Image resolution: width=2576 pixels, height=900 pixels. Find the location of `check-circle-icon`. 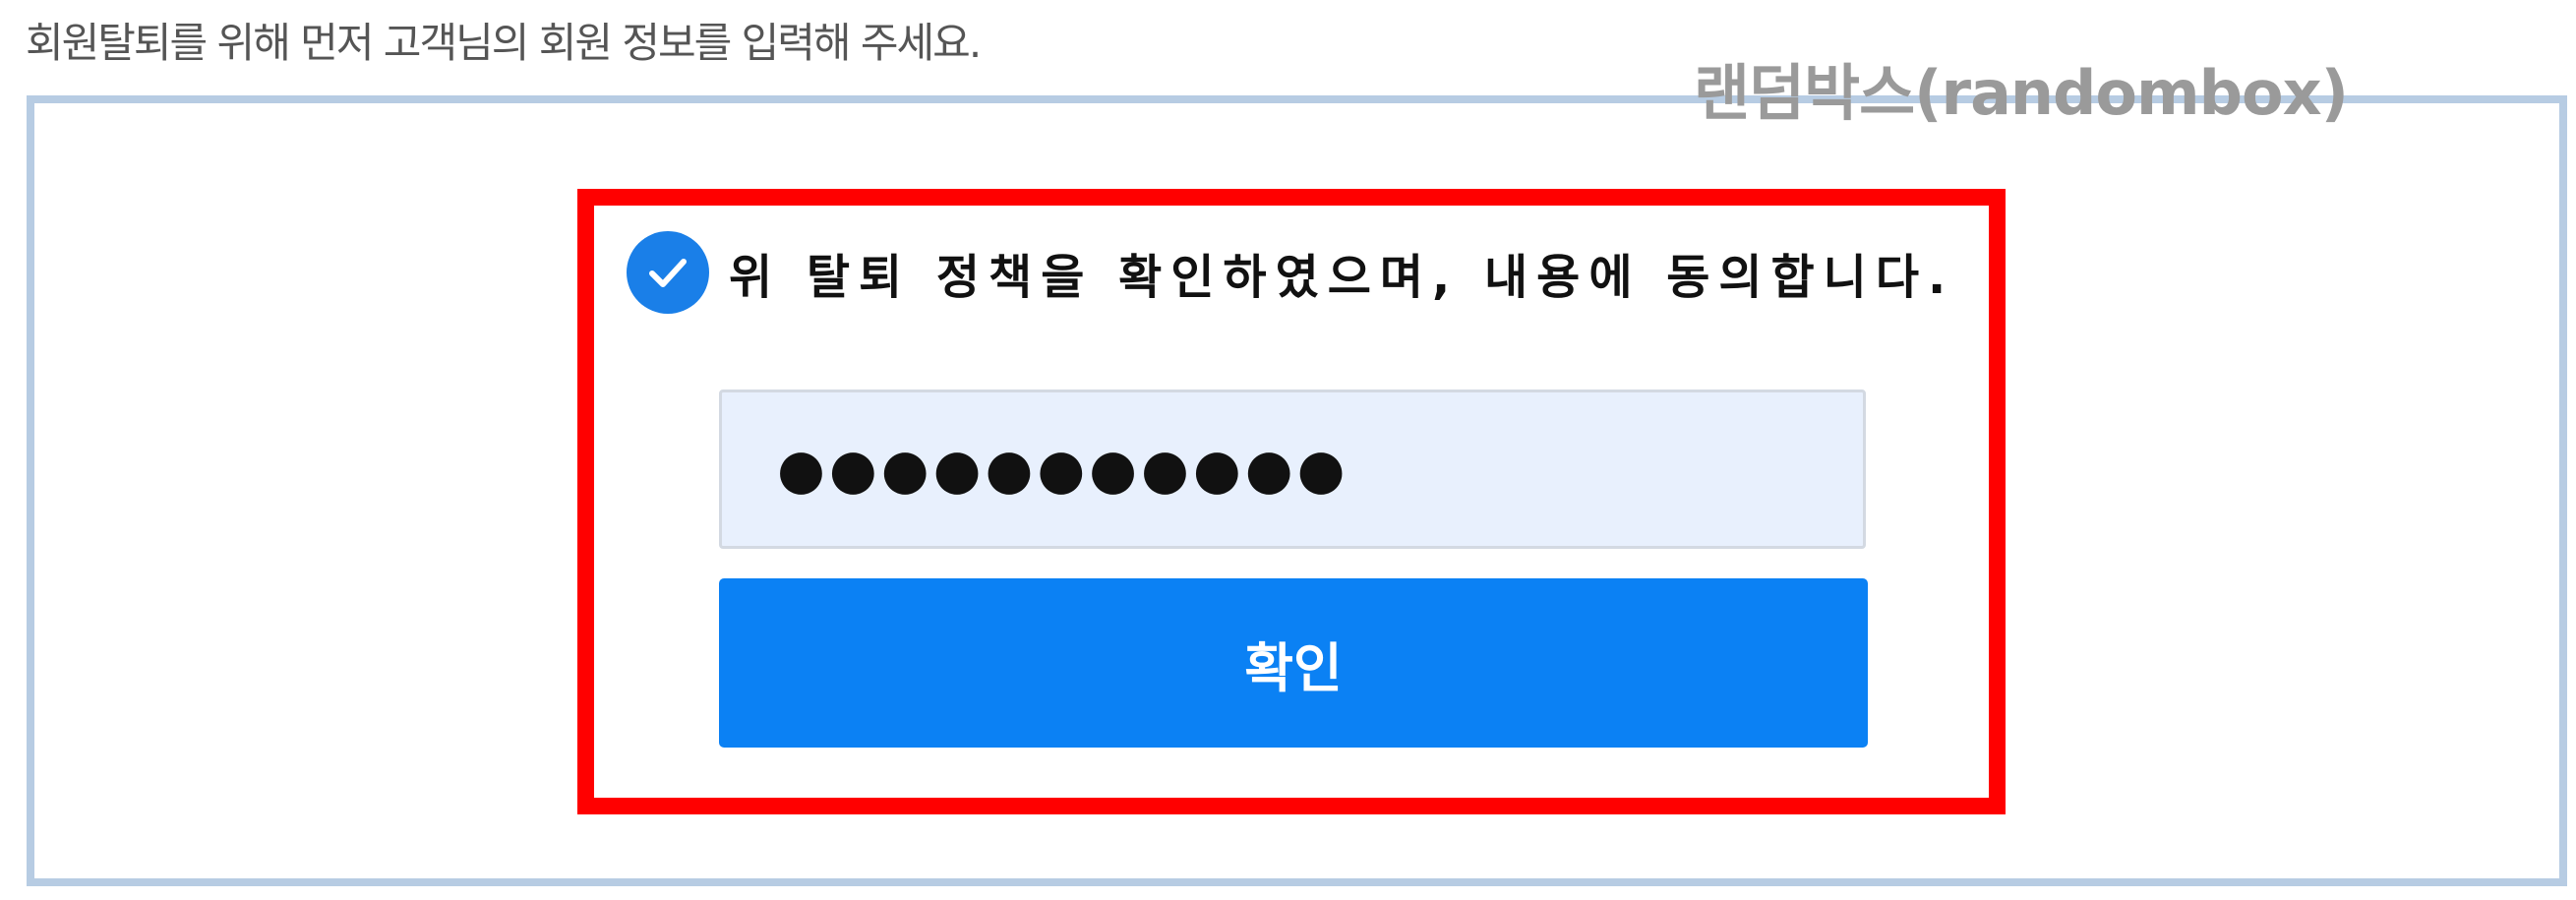

check-circle-icon is located at coordinates (668, 272).